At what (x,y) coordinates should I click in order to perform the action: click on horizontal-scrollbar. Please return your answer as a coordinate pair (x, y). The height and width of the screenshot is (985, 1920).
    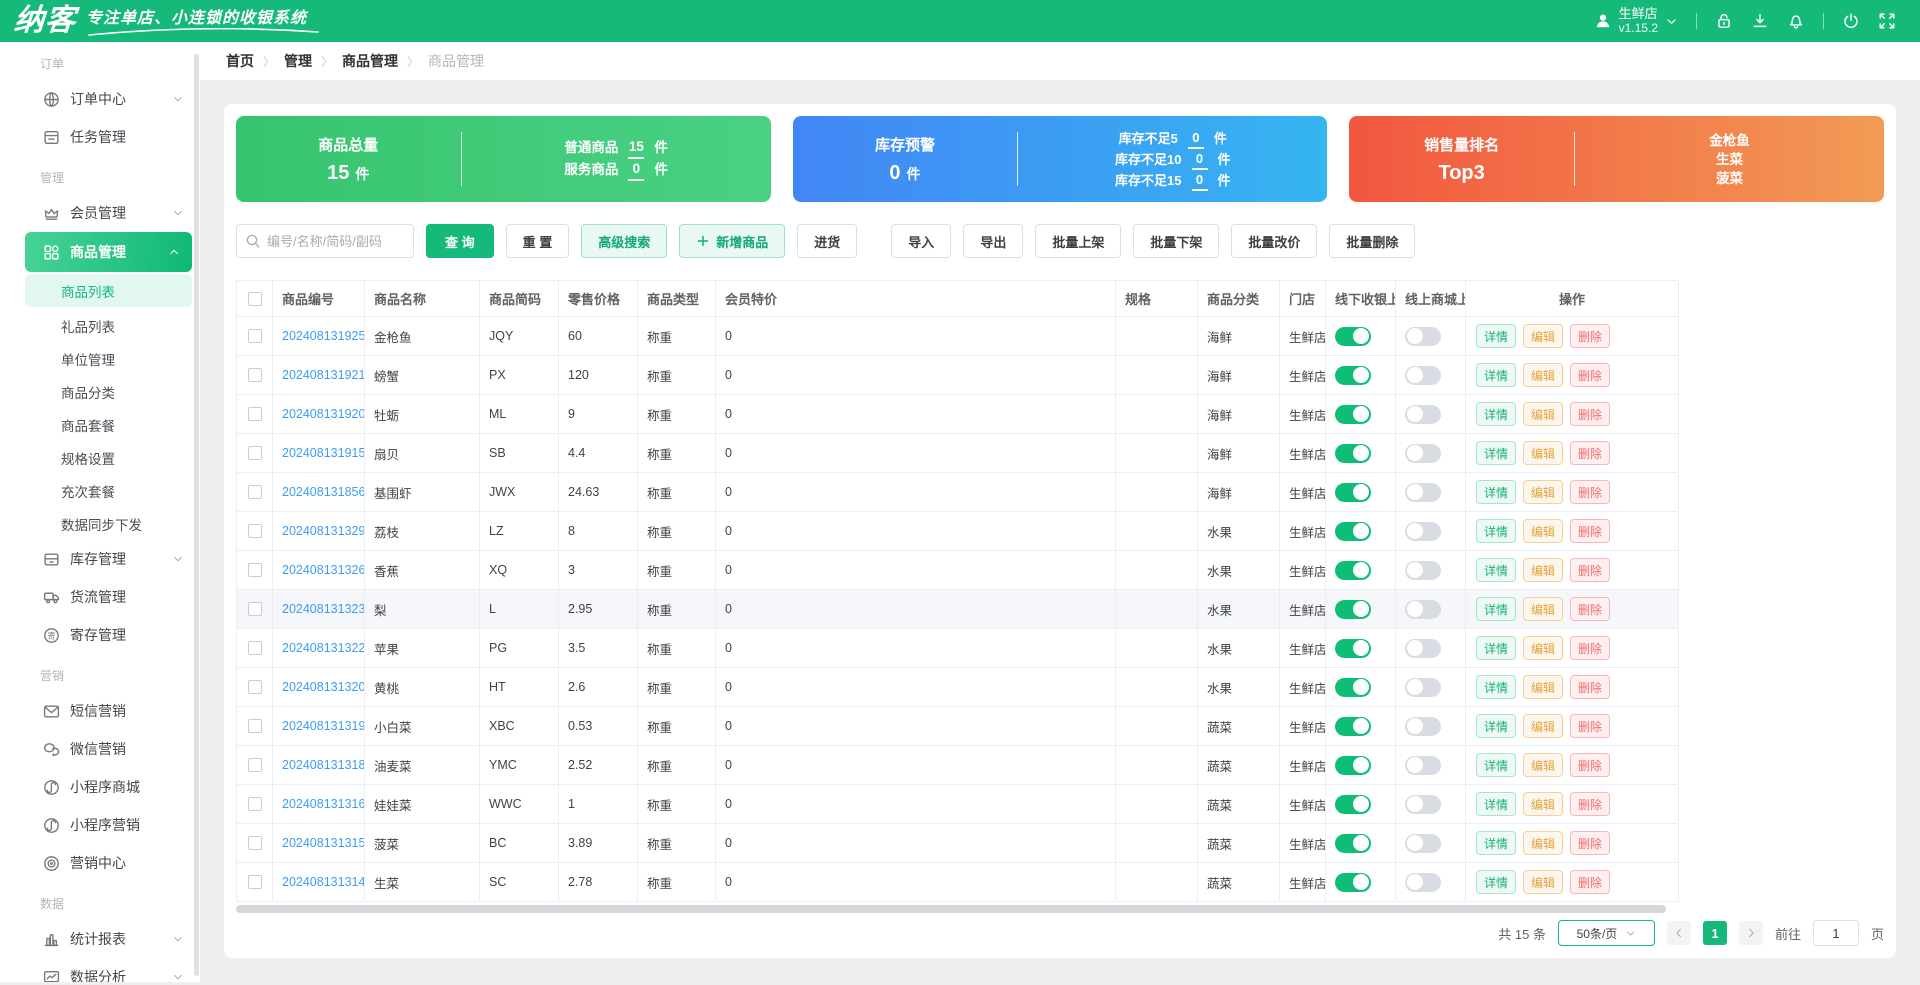
    Looking at the image, I should click on (951, 909).